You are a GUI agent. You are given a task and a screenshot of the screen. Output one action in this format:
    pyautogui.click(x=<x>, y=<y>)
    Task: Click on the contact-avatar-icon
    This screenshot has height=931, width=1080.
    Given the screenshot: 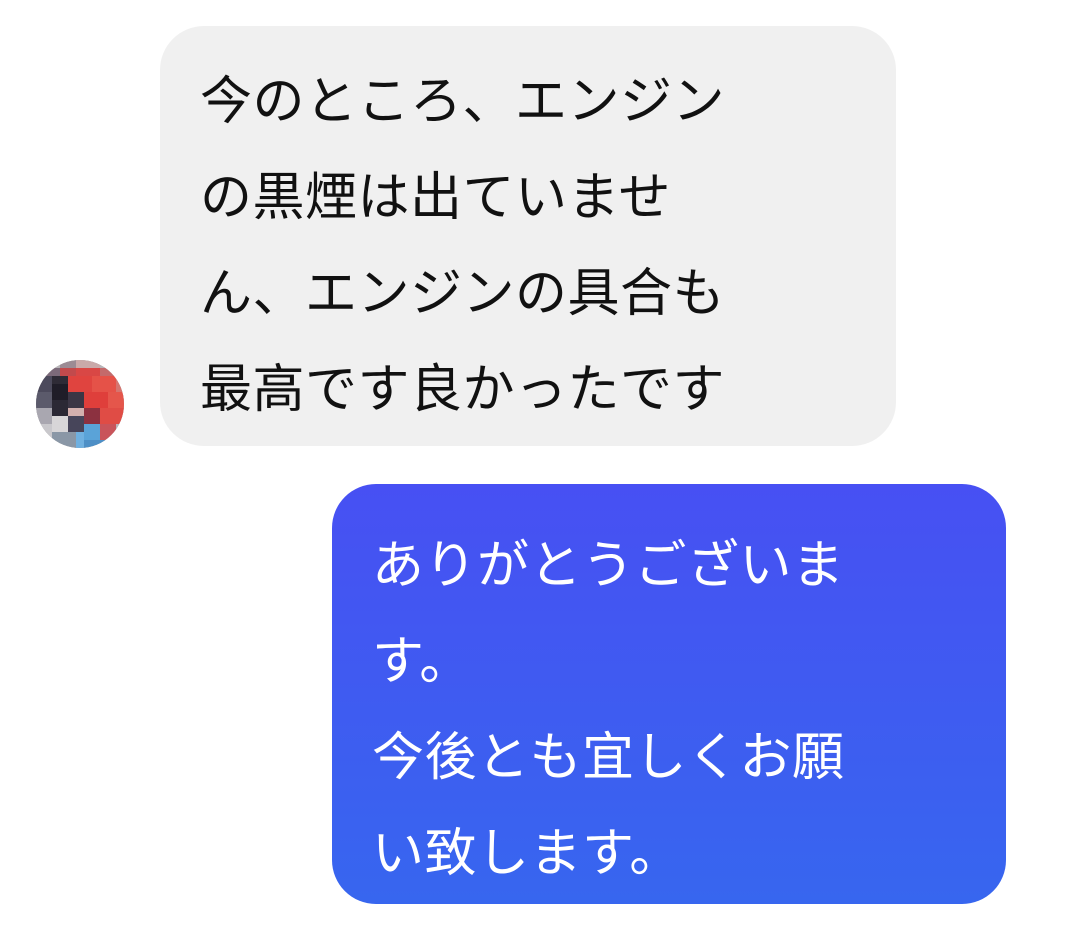 What is the action you would take?
    pyautogui.click(x=80, y=404)
    